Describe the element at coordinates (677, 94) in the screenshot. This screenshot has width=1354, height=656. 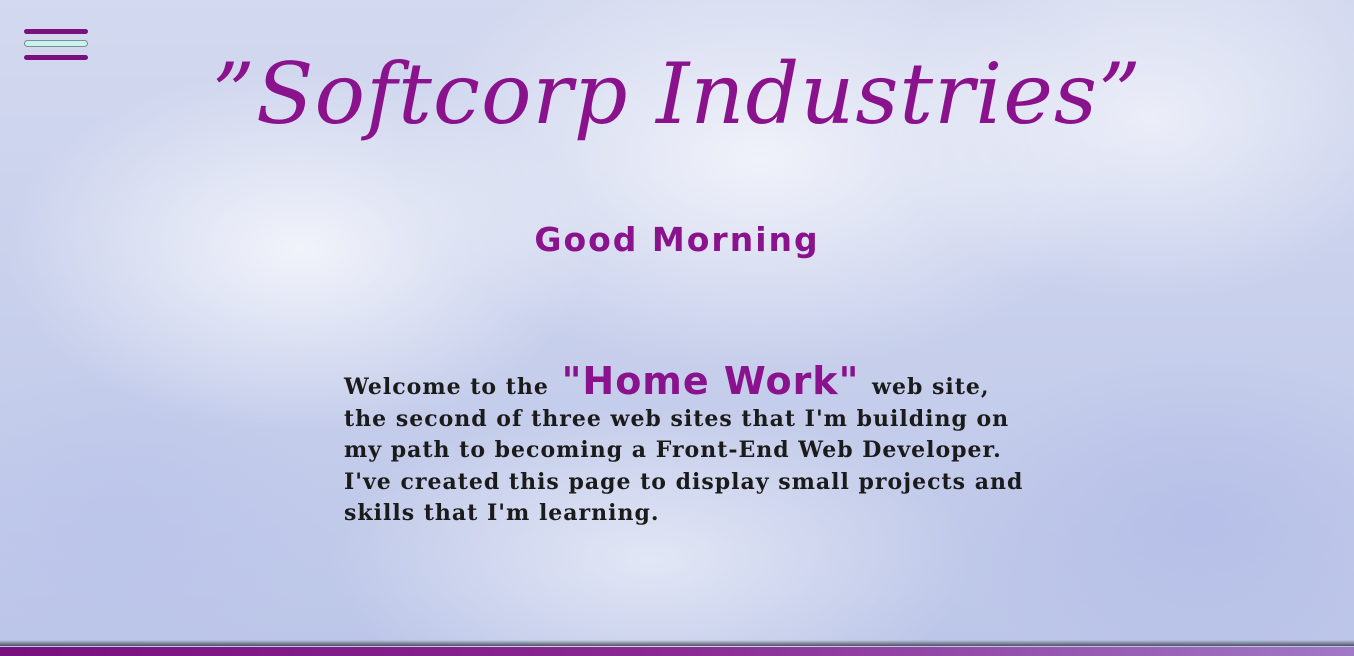
I see `site-title: ”Softcorp Industries”` at that location.